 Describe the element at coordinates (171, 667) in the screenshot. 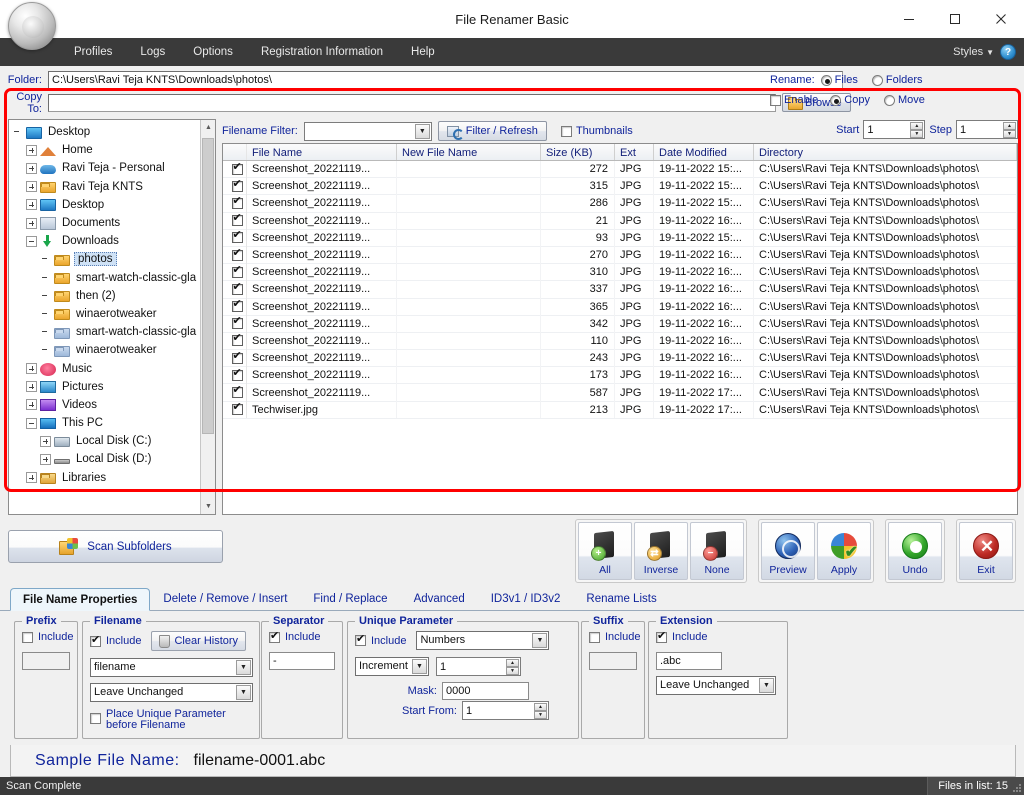

I see `filename-source-select: filename ▼` at that location.